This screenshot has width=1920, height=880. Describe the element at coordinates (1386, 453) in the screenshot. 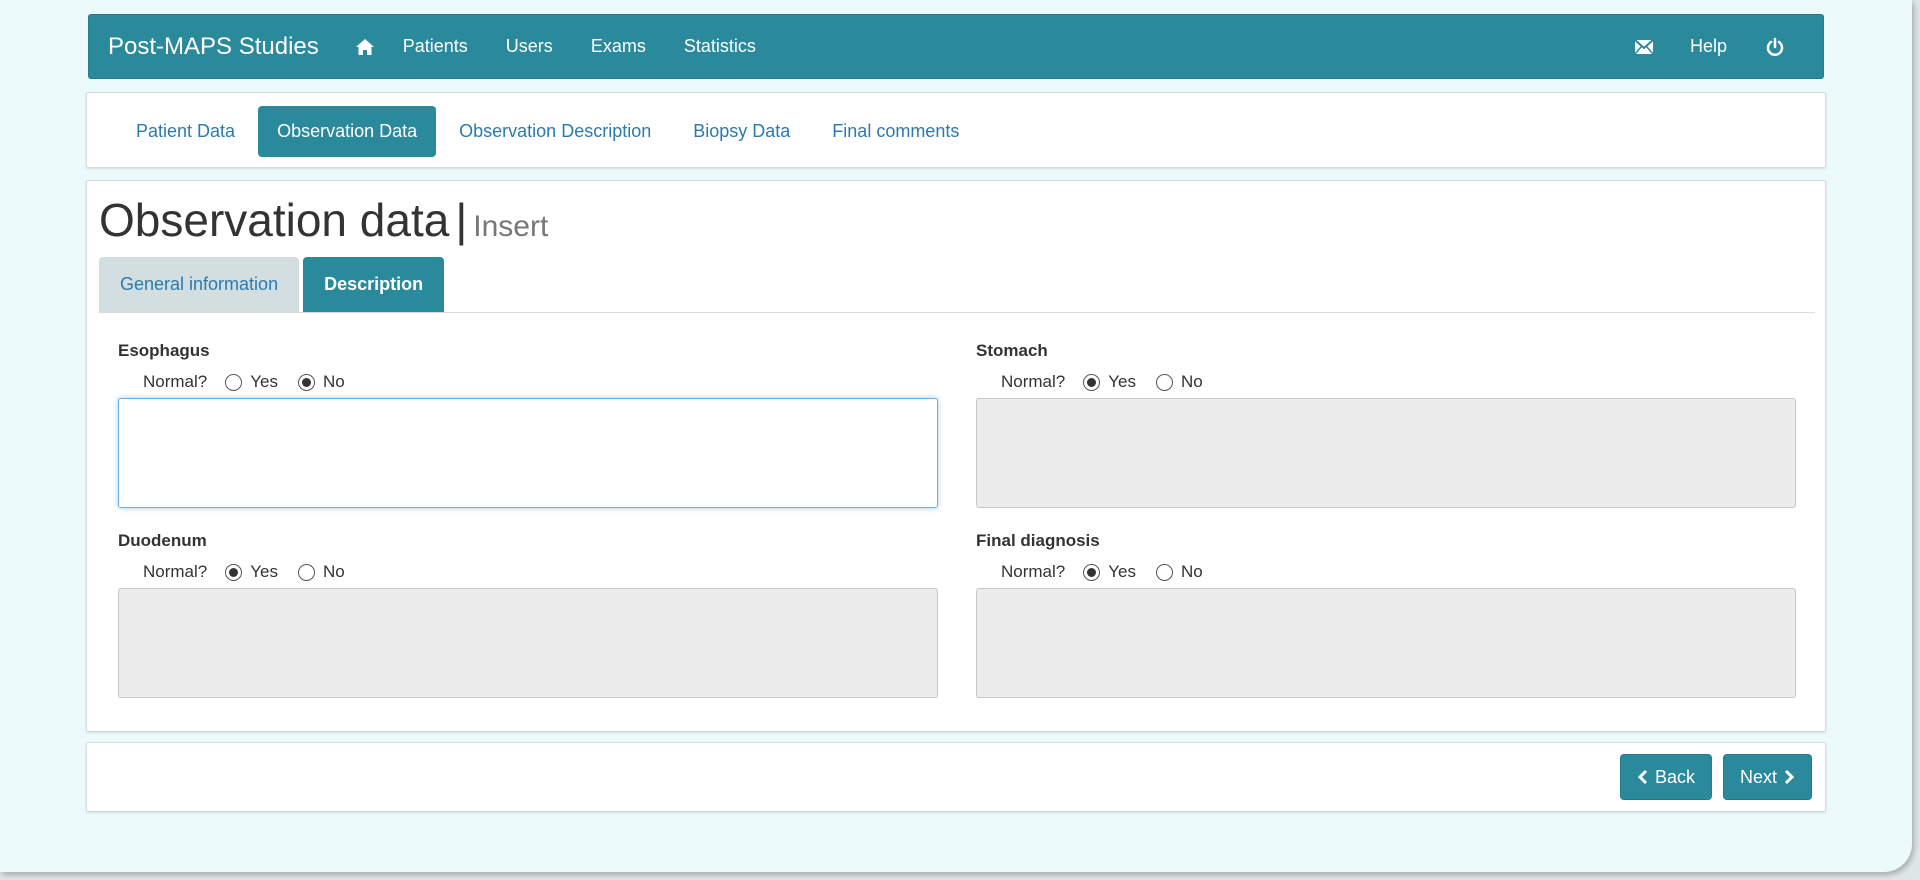

I see `stomach-textarea` at that location.